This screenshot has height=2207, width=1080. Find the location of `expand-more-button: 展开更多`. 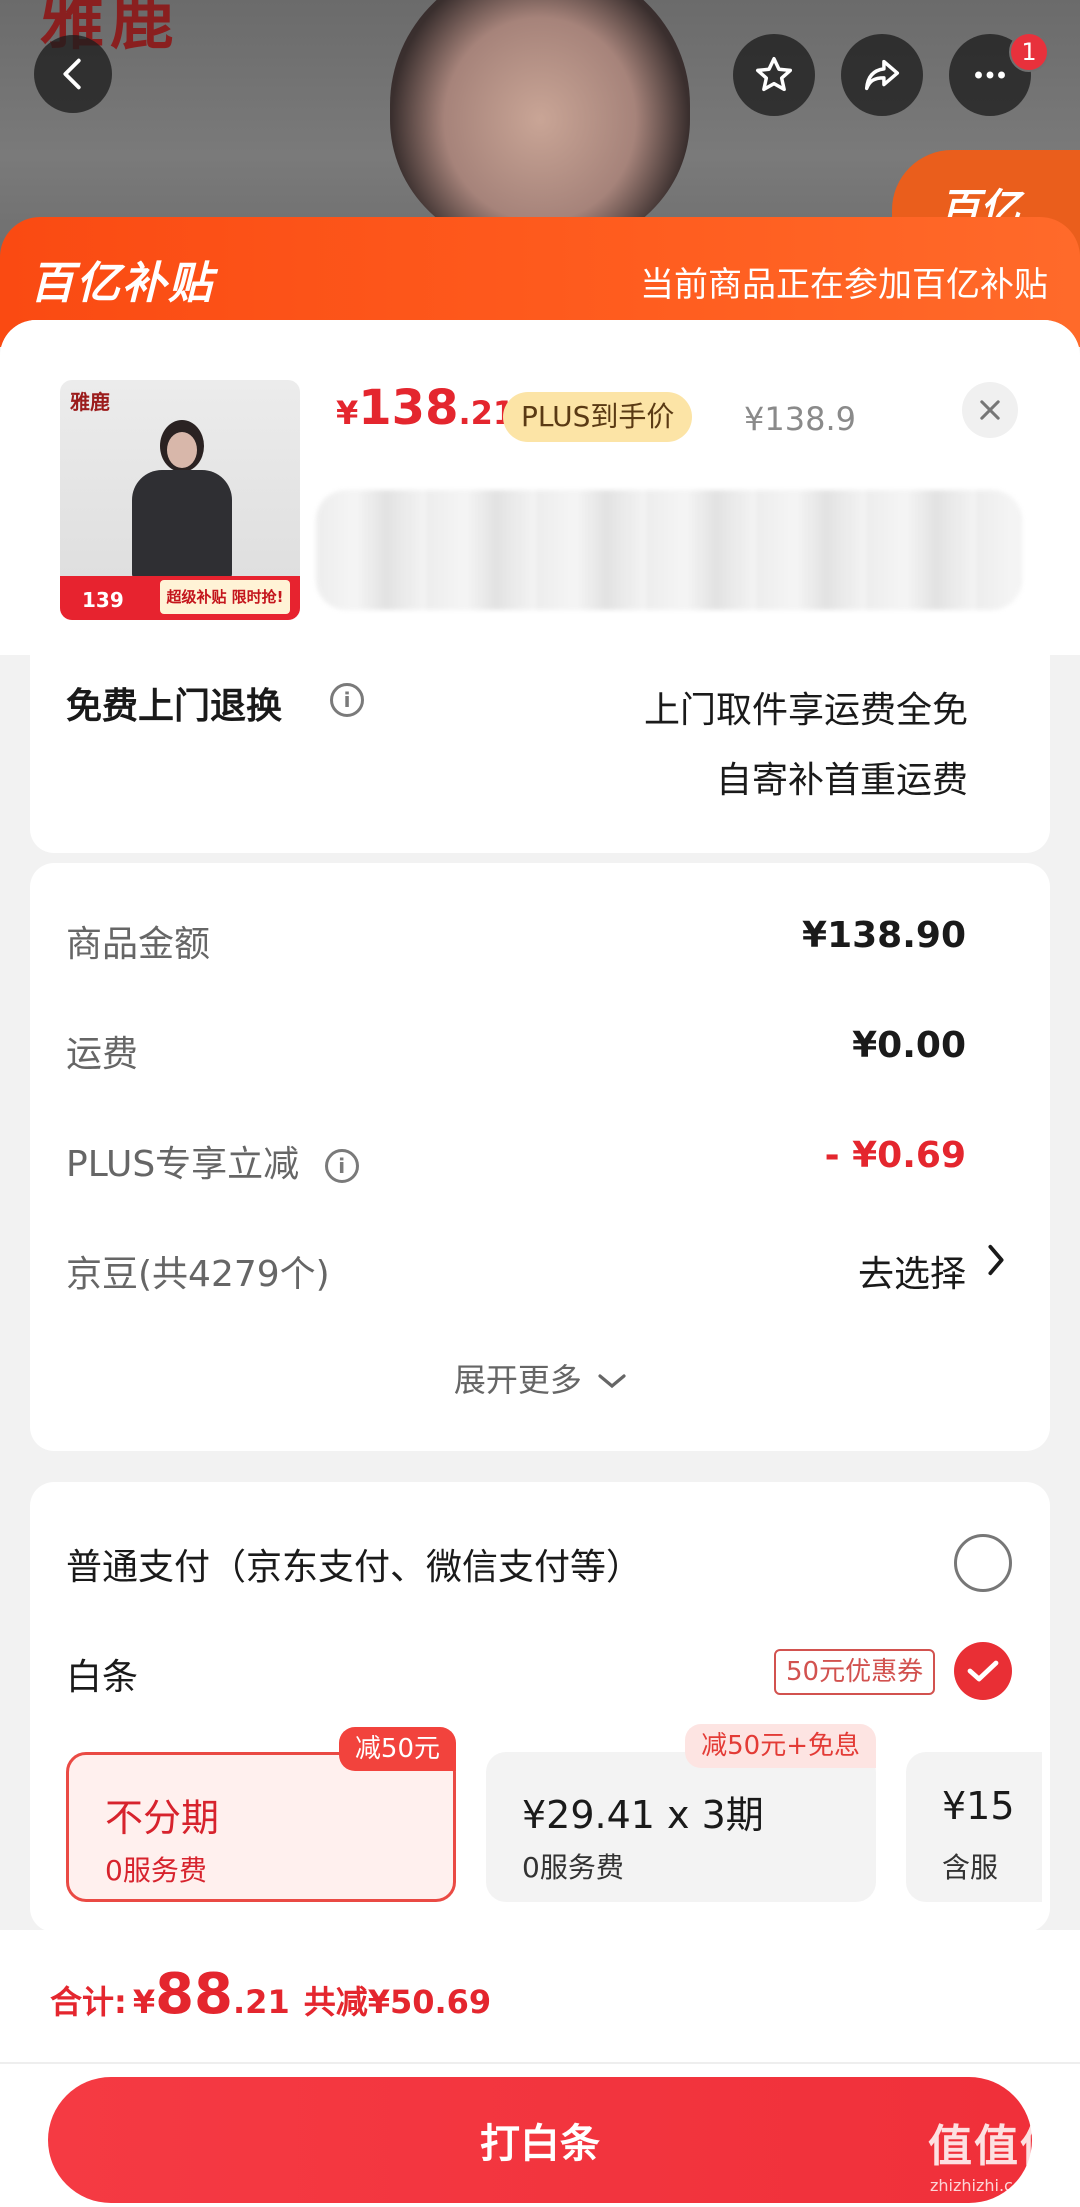

expand-more-button: 展开更多 is located at coordinates (540, 1378).